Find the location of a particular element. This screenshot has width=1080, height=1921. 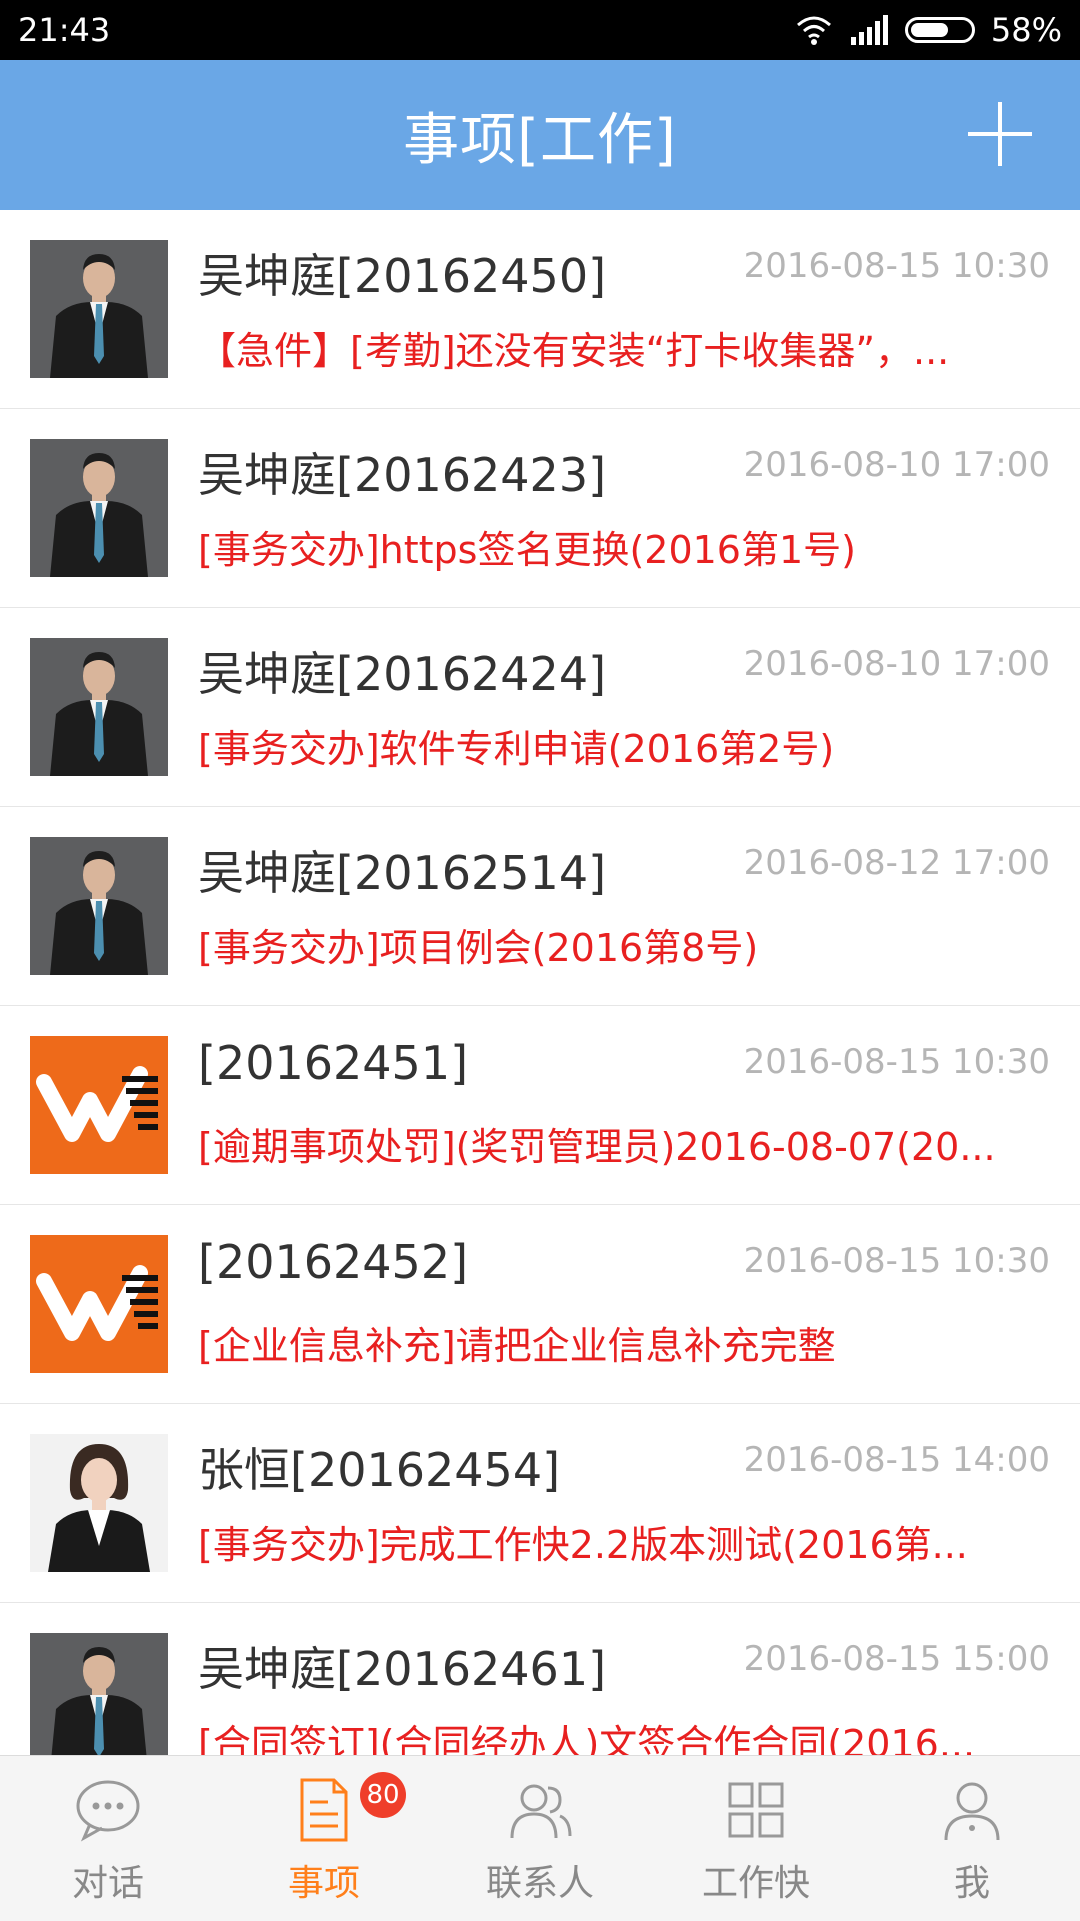

tab-contacts: 联系人 is located at coordinates (540, 1838).